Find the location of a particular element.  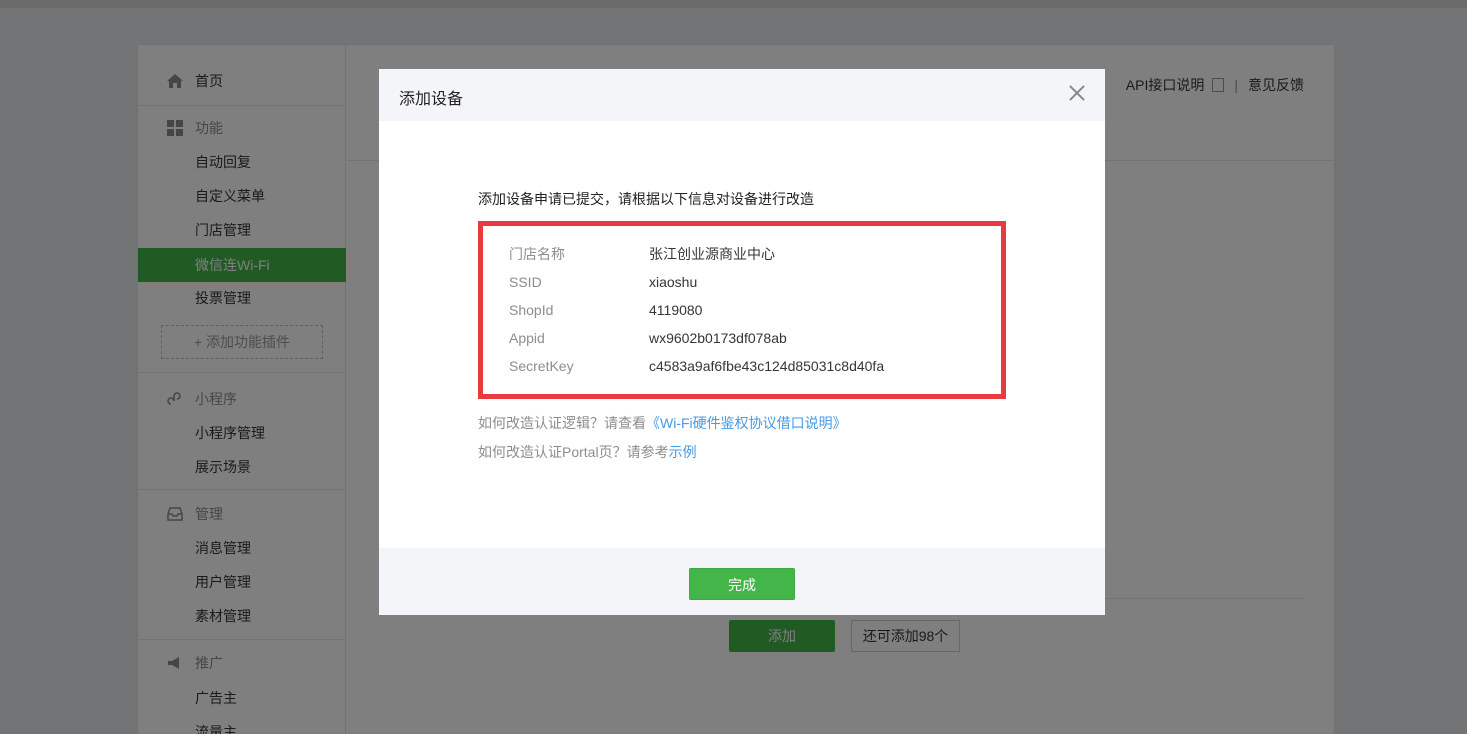

dialog-intro: 添加设备申请已提交，请根据以下信息对设备进行改造 is located at coordinates (646, 199).